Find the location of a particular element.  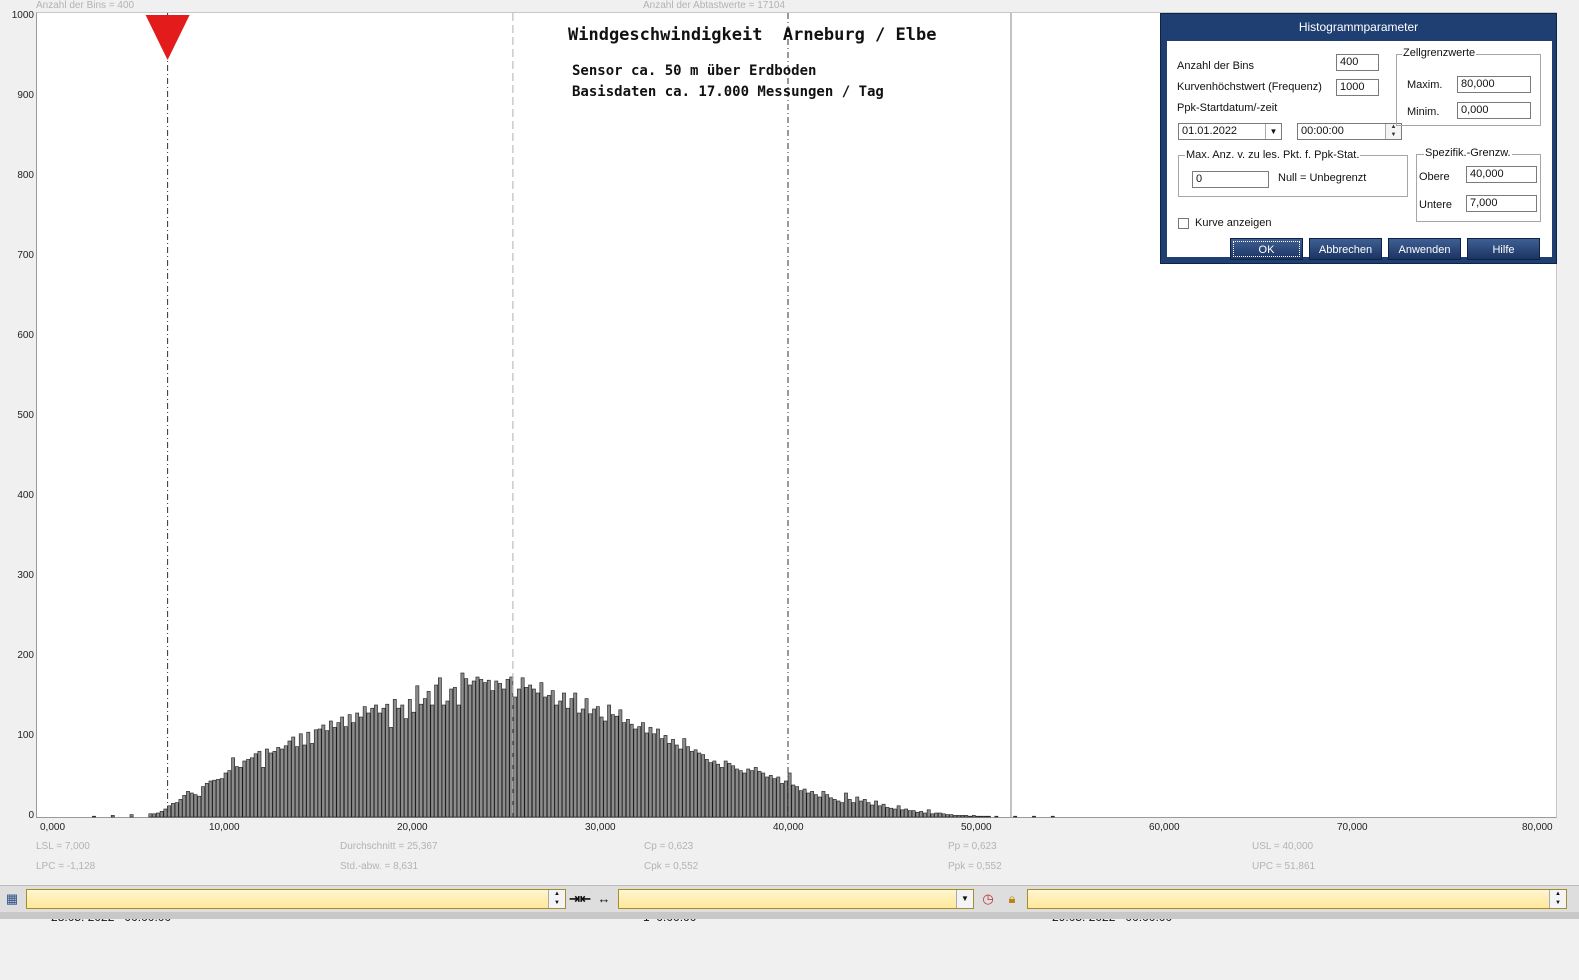

bins-input: 400 is located at coordinates (1357, 62).